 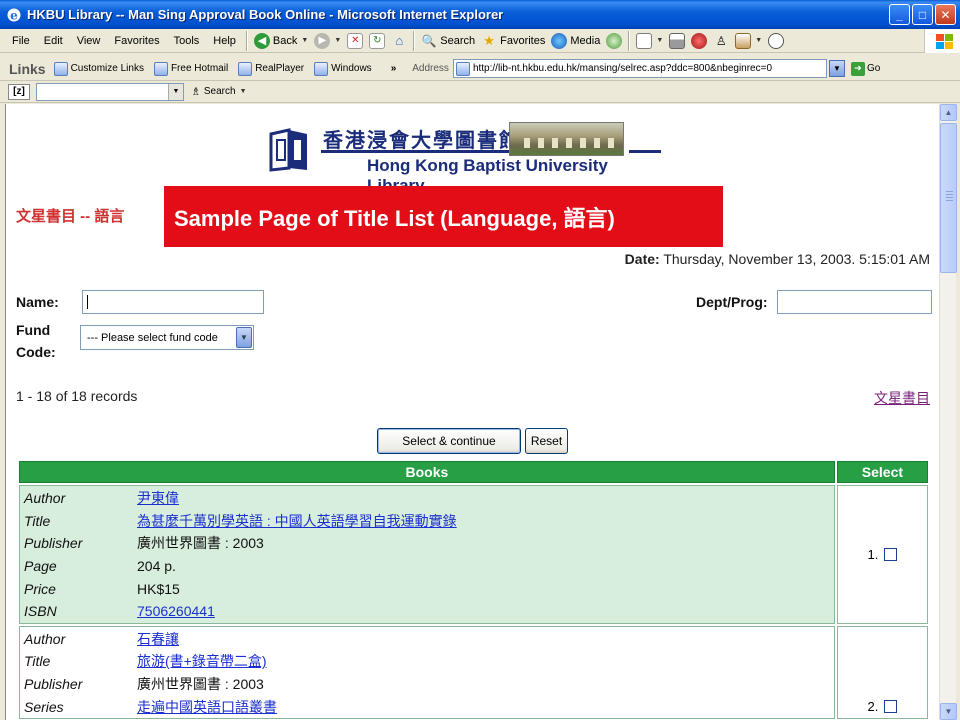 What do you see at coordinates (566, 139) in the screenshot?
I see `library-building-photo` at bounding box center [566, 139].